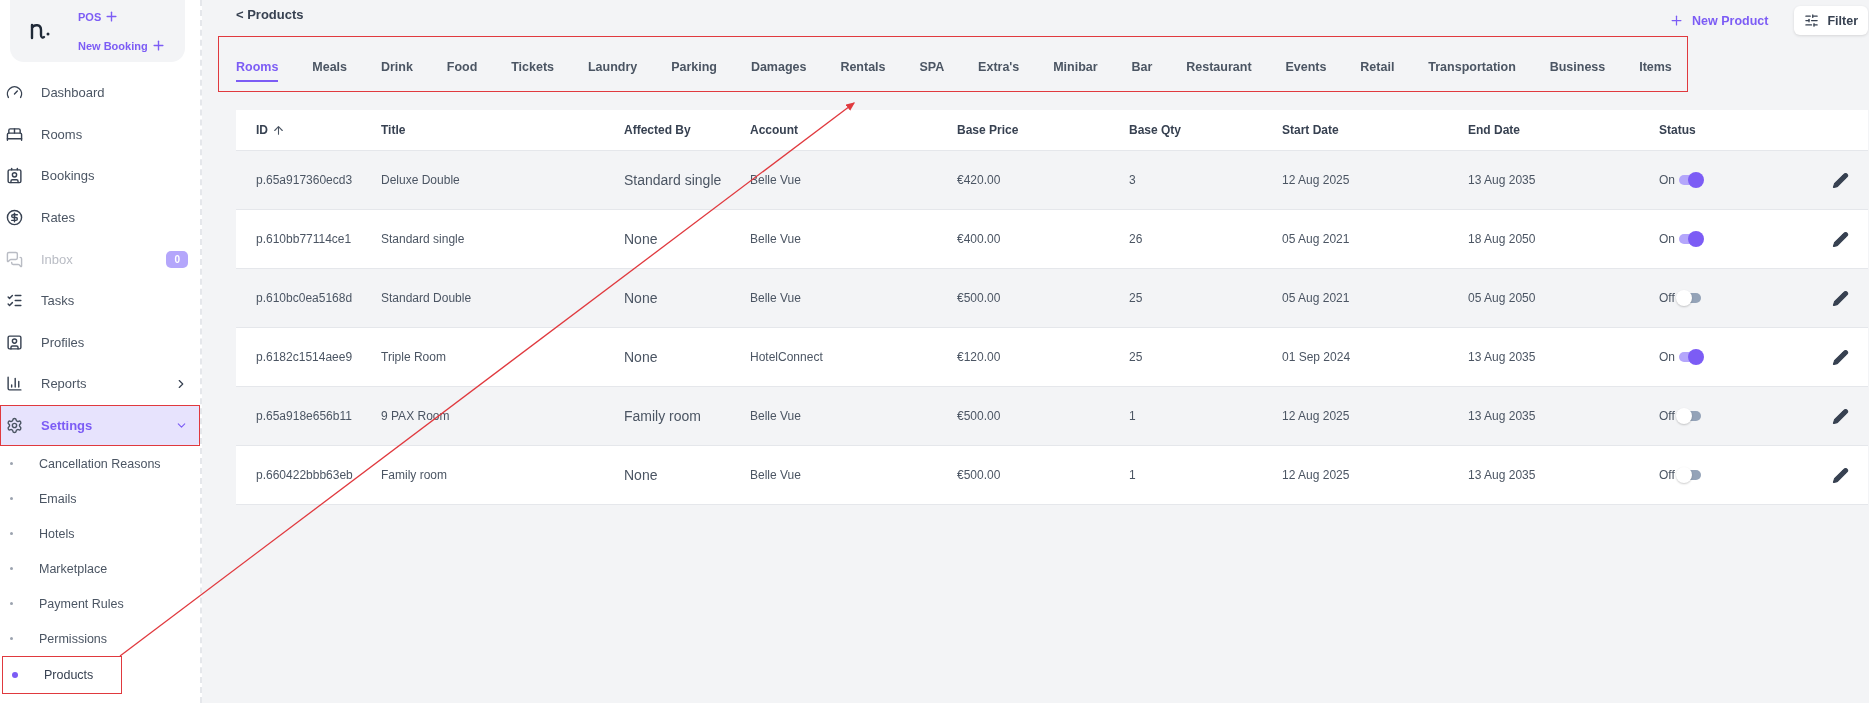  I want to click on tab: Rooms, so click(257, 68).